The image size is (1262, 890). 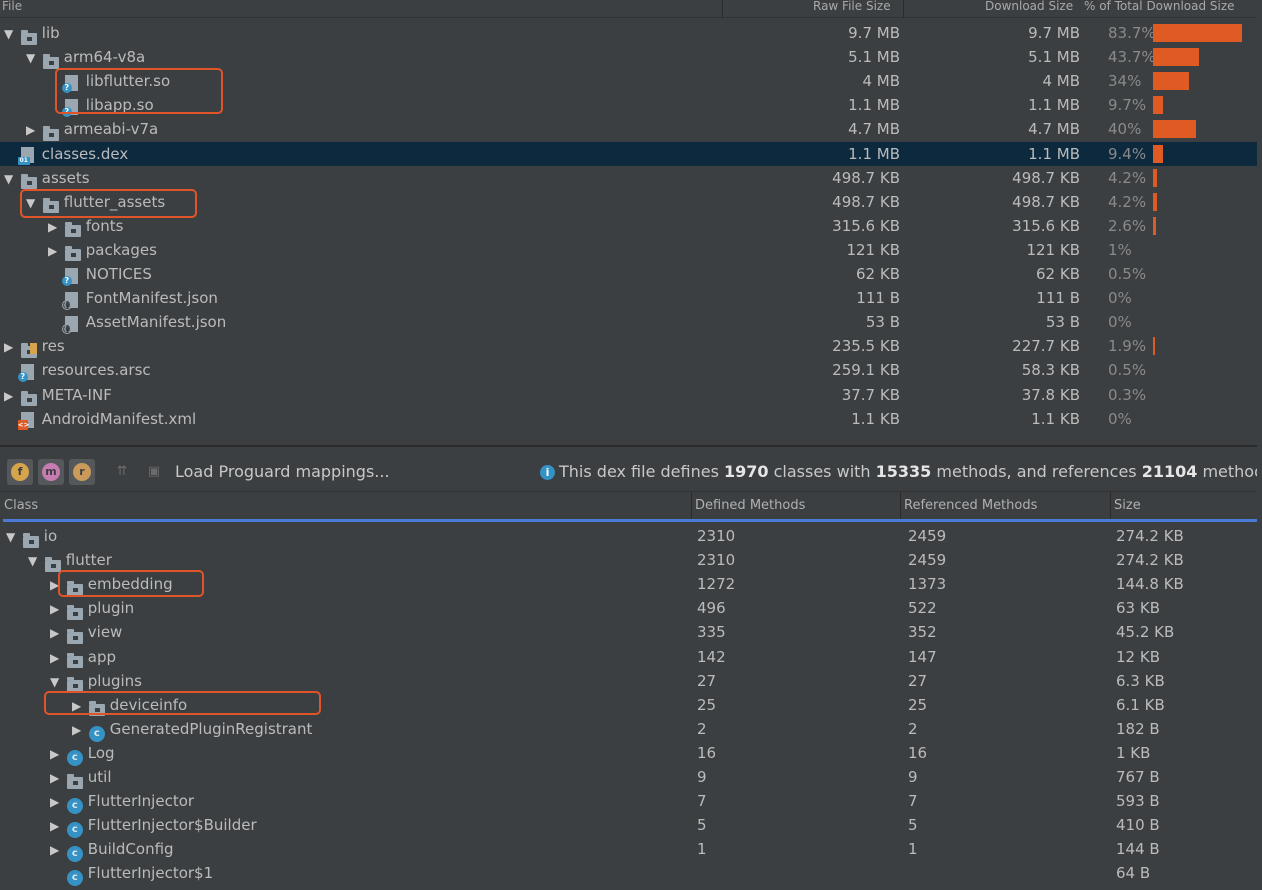 What do you see at coordinates (628, 777) in the screenshot?
I see `class-row: ▶ util 9 9 767 B` at bounding box center [628, 777].